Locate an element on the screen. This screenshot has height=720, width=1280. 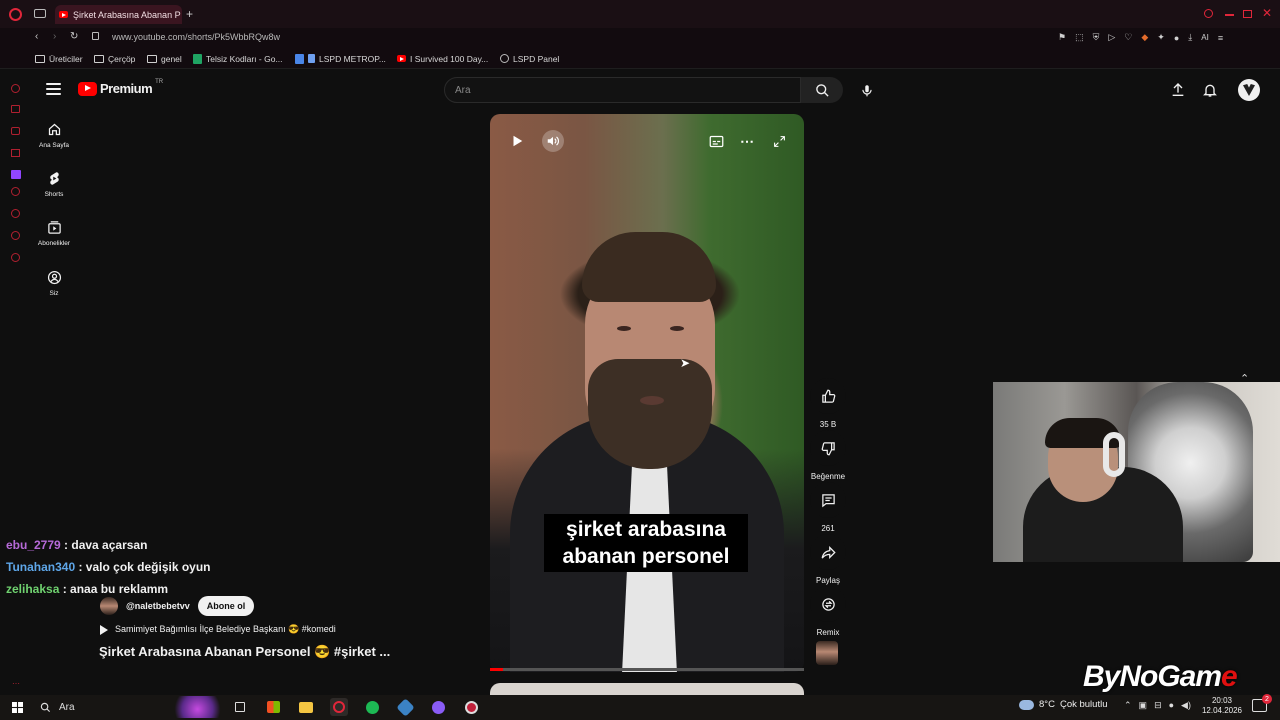
new-tab-button: + is located at coordinates (189, 14).